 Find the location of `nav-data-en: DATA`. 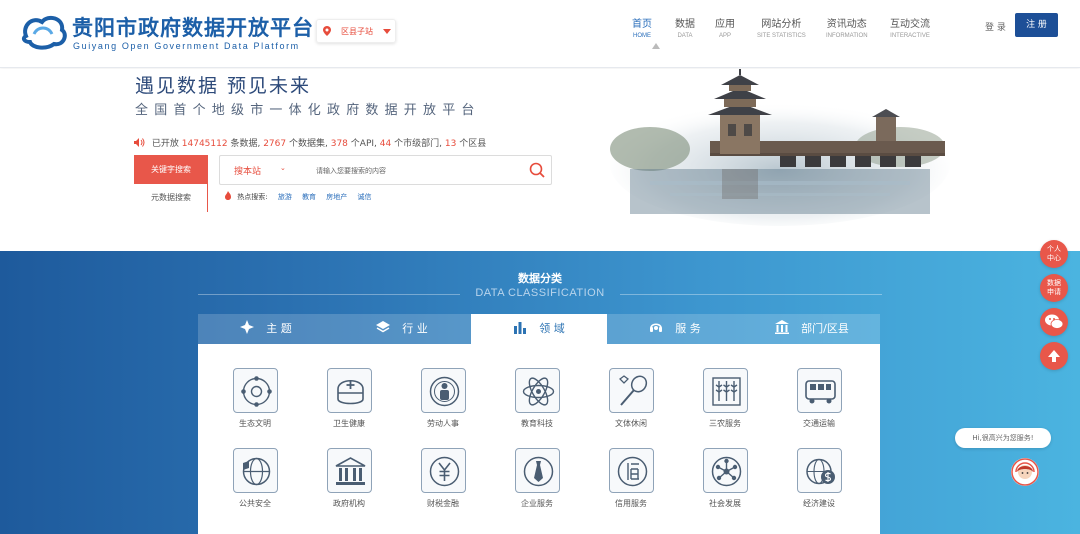

nav-data-en: DATA is located at coordinates (685, 36).